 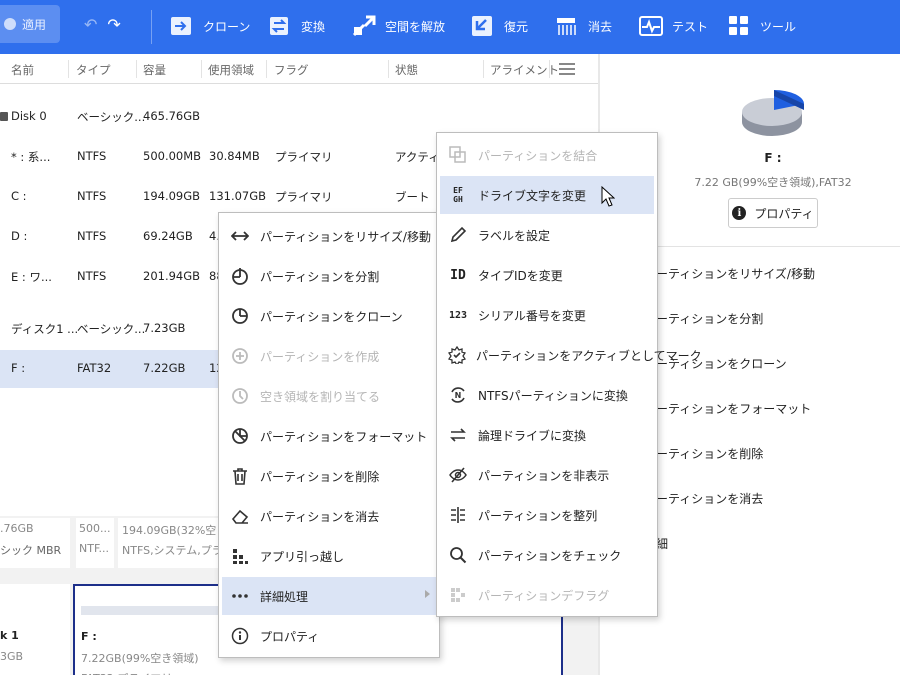 I want to click on info-icon, so click(x=240, y=636).